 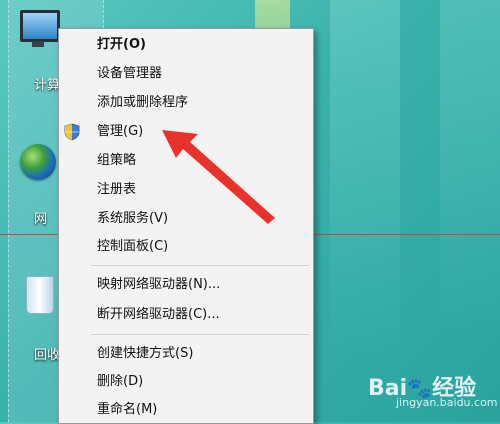 I want to click on watermark-logo: Bai🐾经验 jingyan.baidu.com, so click(x=433, y=389).